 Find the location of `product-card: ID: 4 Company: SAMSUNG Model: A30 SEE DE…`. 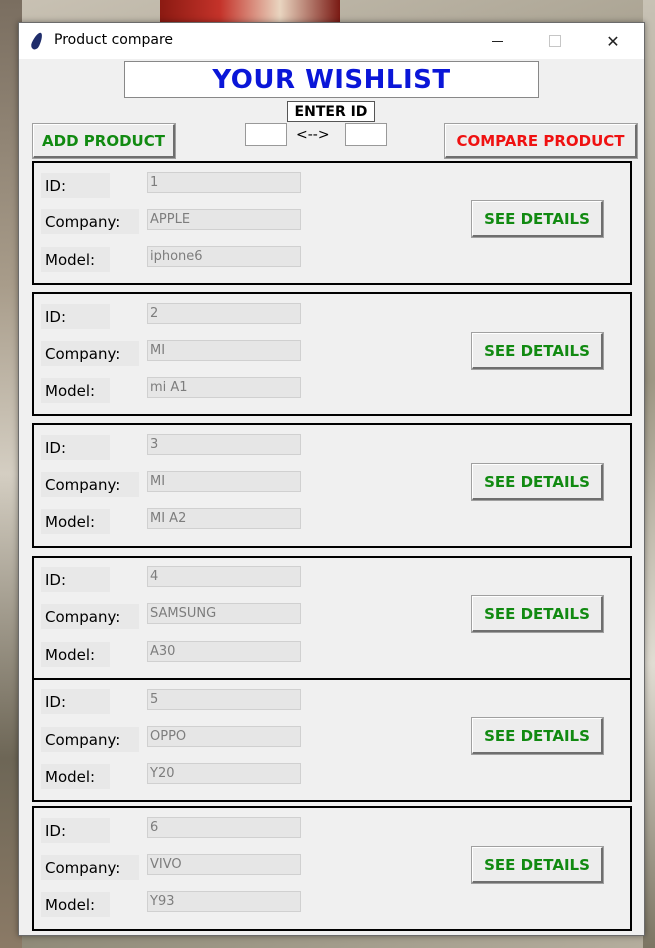

product-card: ID: 4 Company: SAMSUNG Model: A30 SEE DE… is located at coordinates (332, 618).